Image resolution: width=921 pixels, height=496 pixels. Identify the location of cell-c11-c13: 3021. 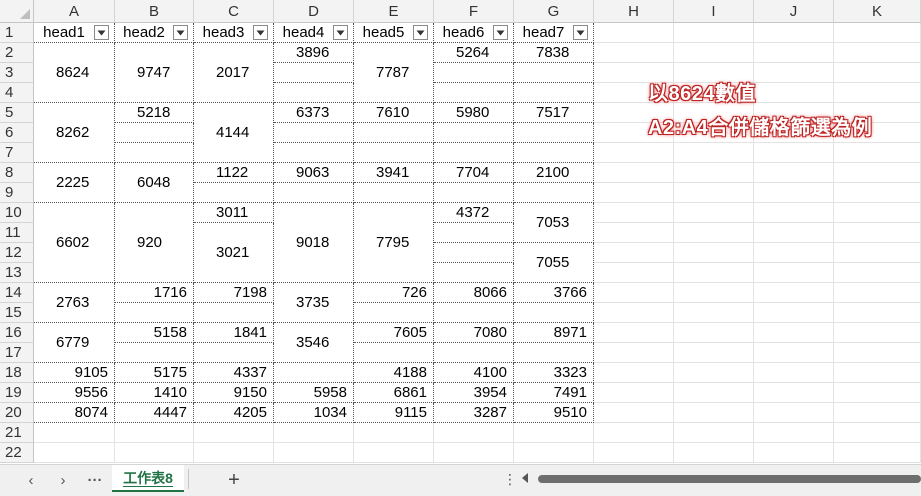
(234, 253).